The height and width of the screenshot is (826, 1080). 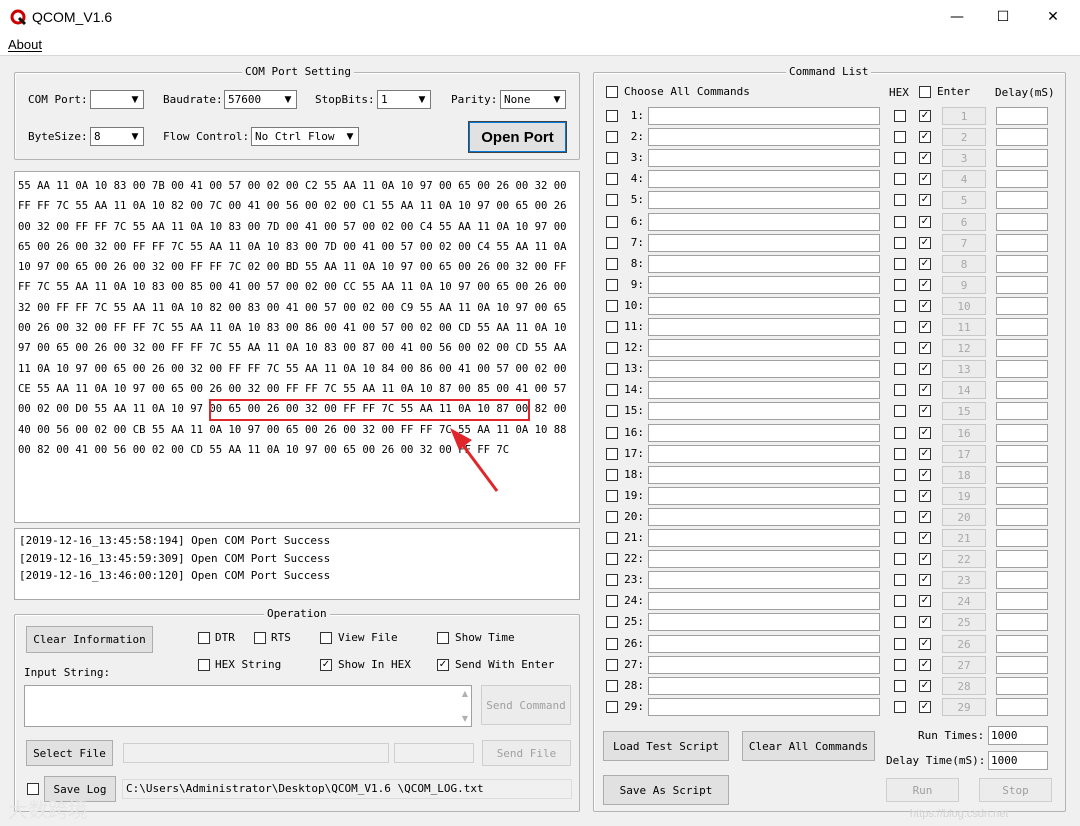 I want to click on com-port-select: ▼, so click(x=117, y=99).